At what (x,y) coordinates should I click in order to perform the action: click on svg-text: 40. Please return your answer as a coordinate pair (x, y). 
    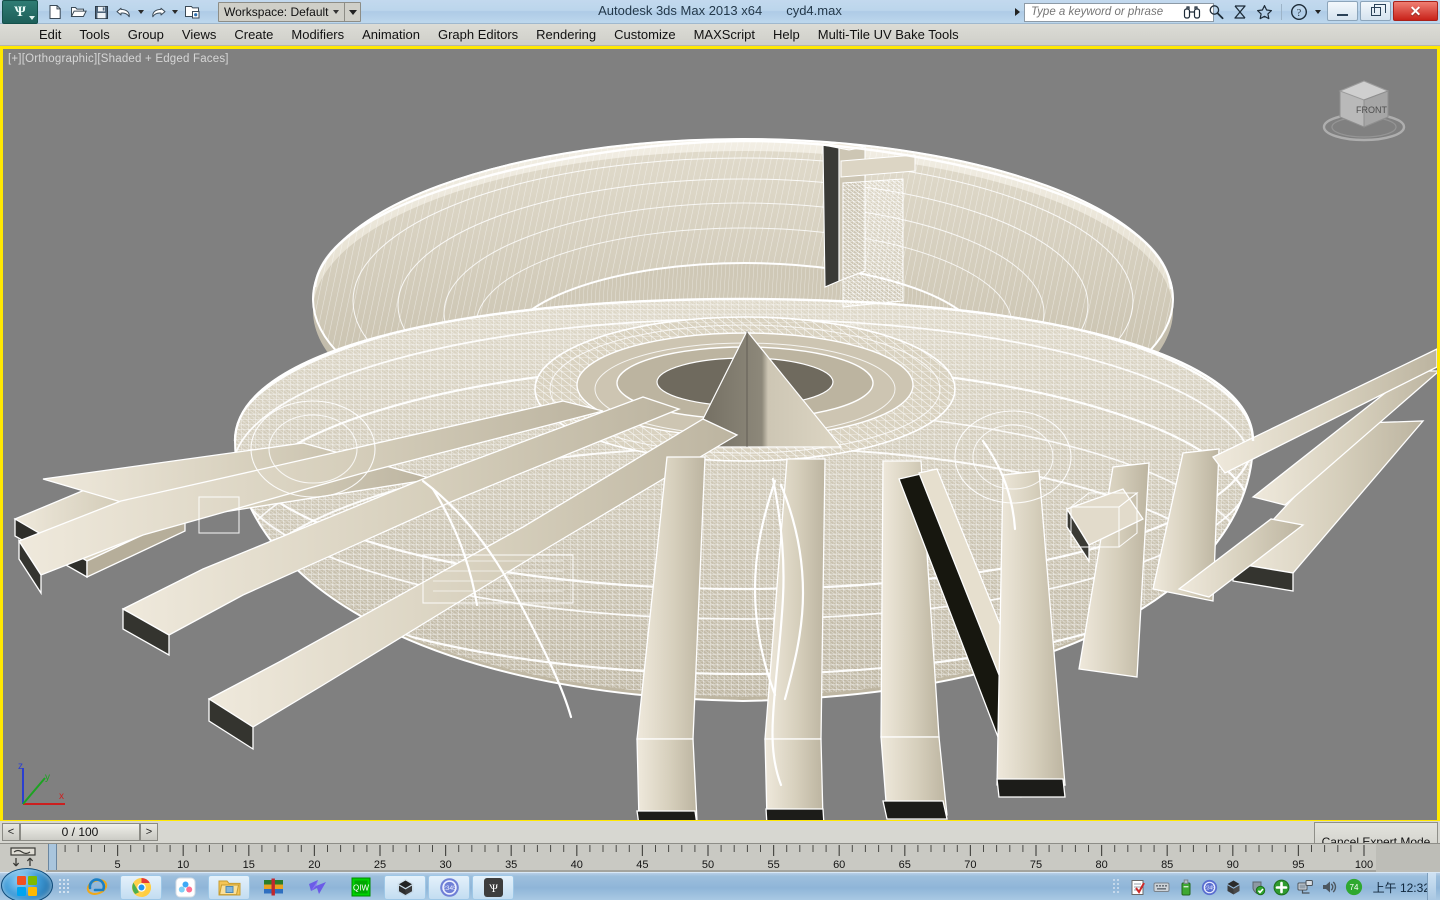
    Looking at the image, I should click on (577, 865).